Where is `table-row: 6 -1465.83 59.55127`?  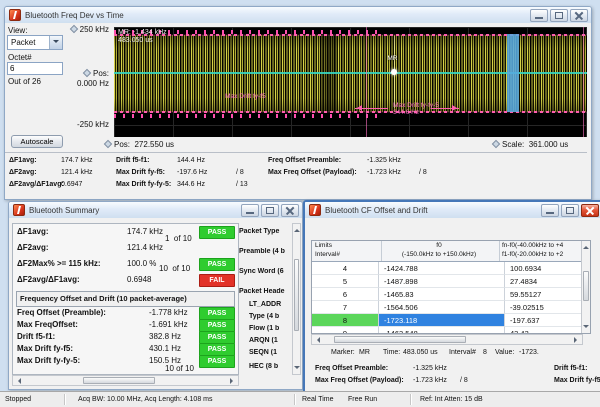
table-row: 6 -1465.83 59.55127 is located at coordinates (447, 294).